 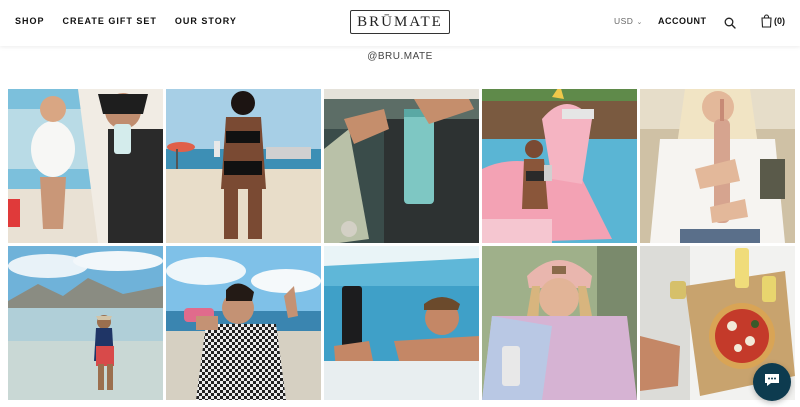 What do you see at coordinates (766, 21) in the screenshot?
I see `bag-icon` at bounding box center [766, 21].